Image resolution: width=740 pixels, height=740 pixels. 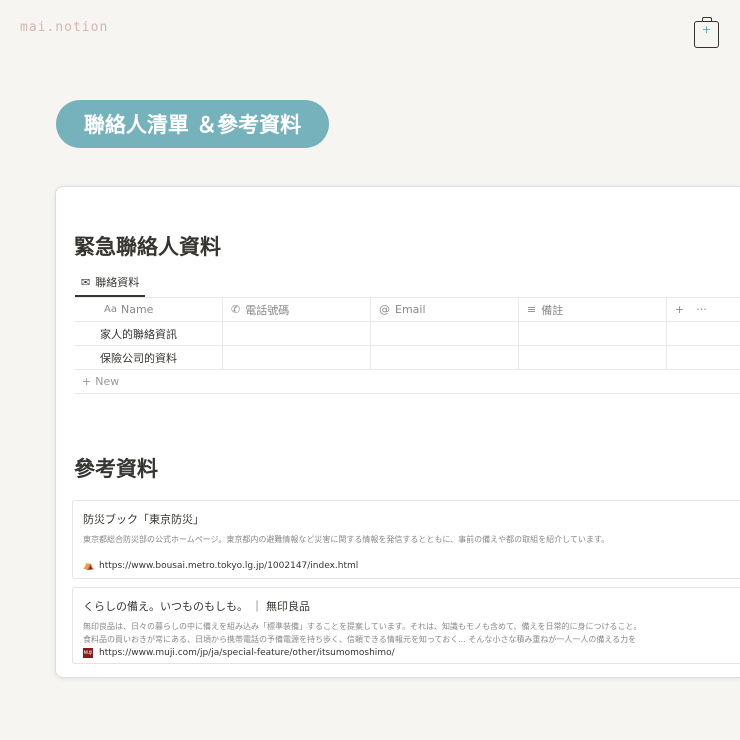 I want to click on add-column-button: +, so click(x=679, y=309).